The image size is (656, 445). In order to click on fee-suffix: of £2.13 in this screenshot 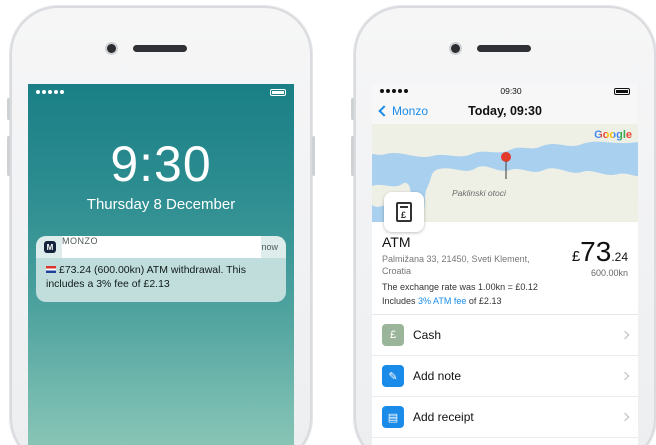, I will do `click(485, 301)`.